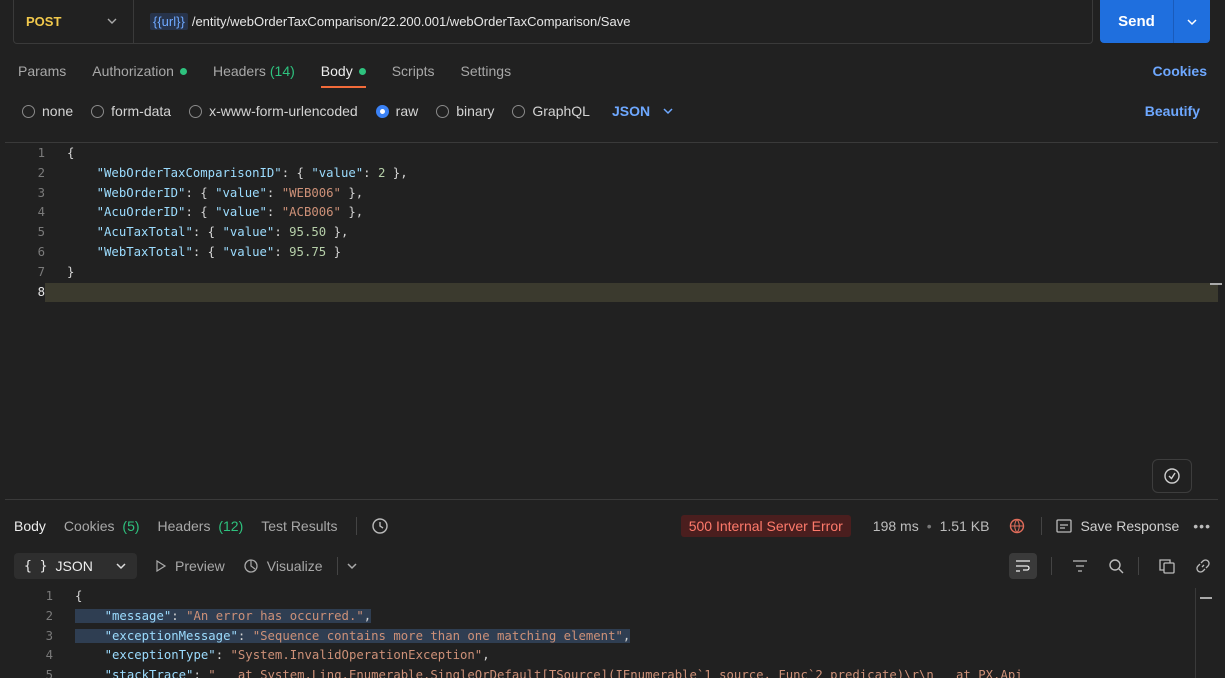  Describe the element at coordinates (30, 526) in the screenshot. I see `tab-response-body: Body` at that location.